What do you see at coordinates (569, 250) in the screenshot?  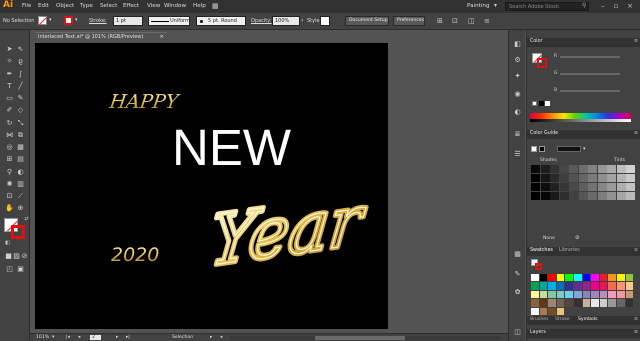 I see `libraries-tab: Libraries` at bounding box center [569, 250].